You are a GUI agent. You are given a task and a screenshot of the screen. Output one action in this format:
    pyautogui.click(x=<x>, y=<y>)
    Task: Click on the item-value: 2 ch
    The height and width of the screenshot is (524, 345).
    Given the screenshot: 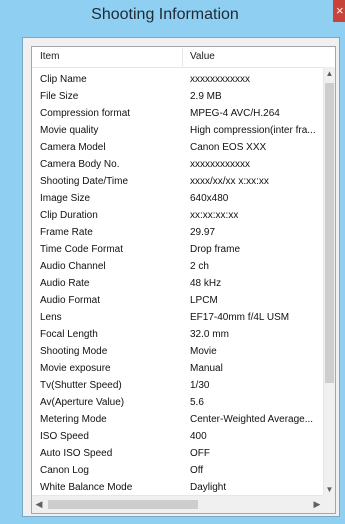 What is the action you would take?
    pyautogui.click(x=199, y=266)
    